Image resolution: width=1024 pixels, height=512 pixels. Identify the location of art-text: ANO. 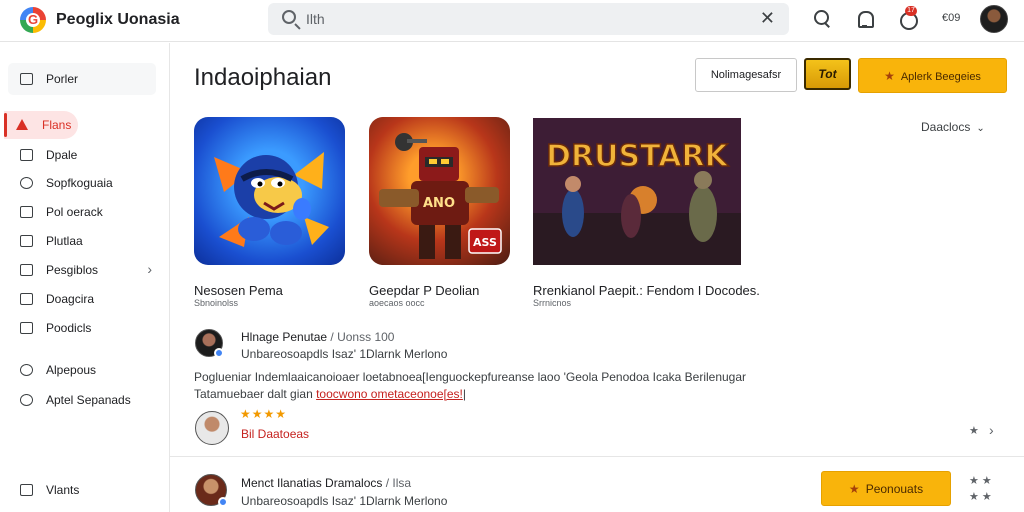
(439, 203).